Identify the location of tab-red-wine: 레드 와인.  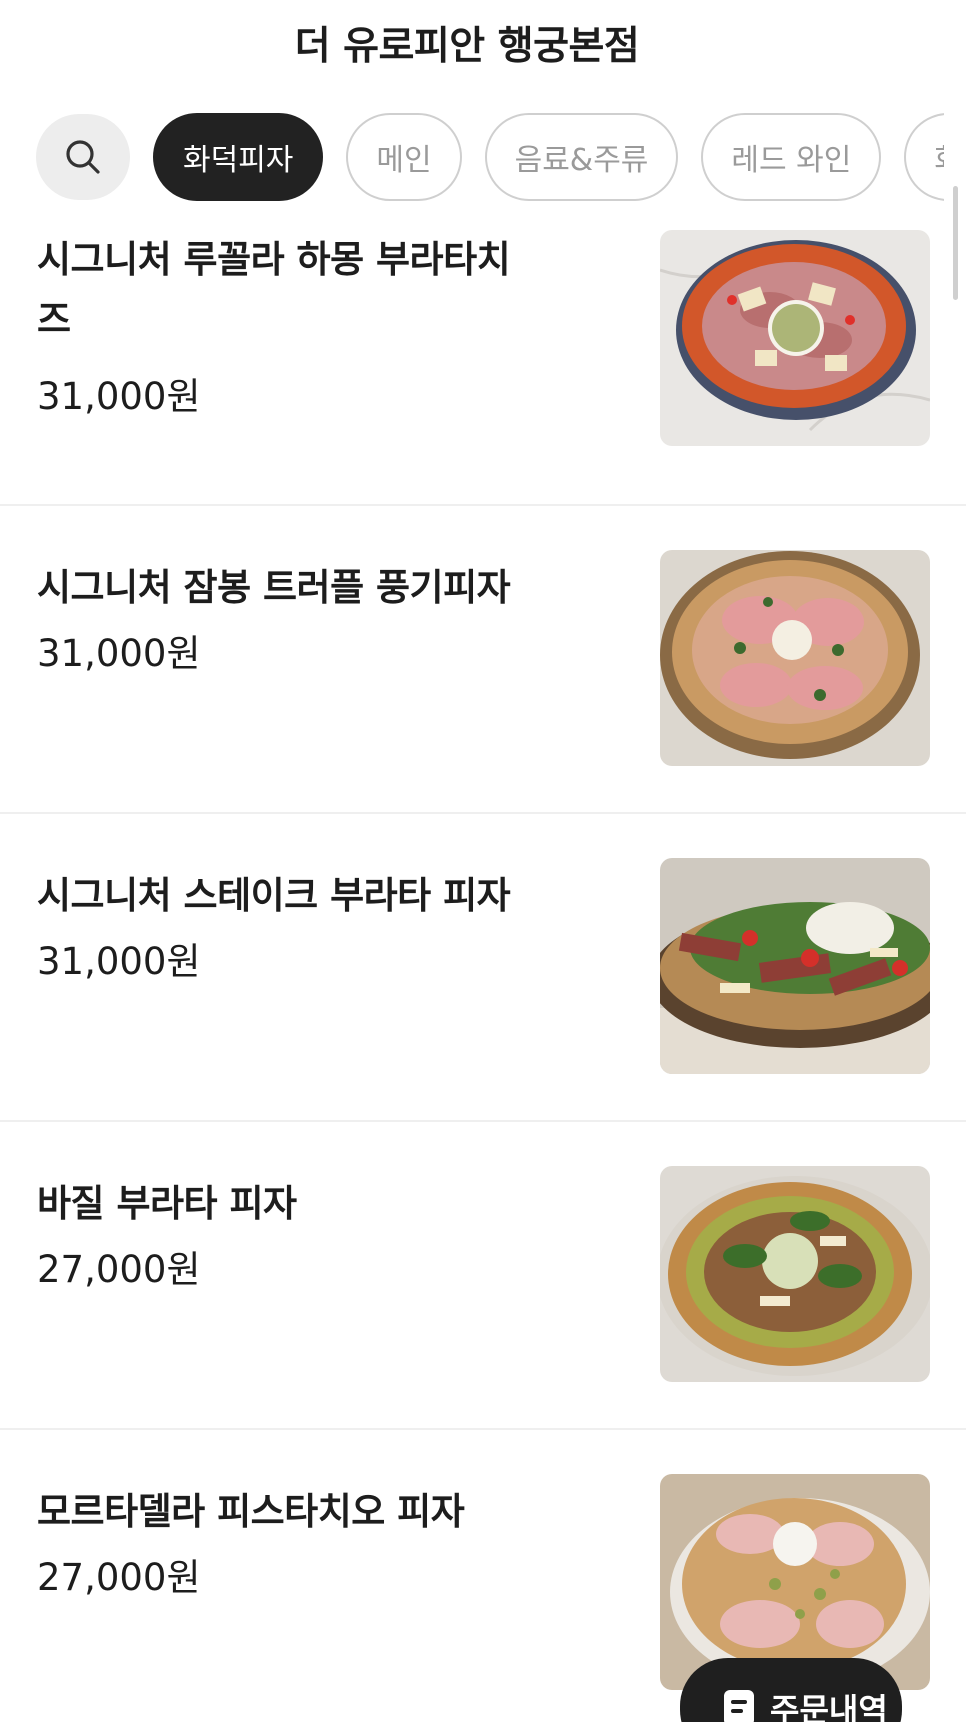
(791, 157).